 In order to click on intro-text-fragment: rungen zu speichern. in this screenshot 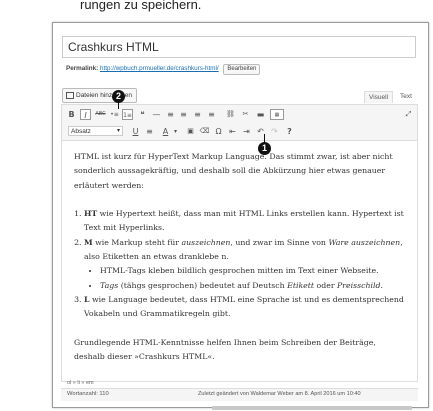, I will do `click(141, 6)`.